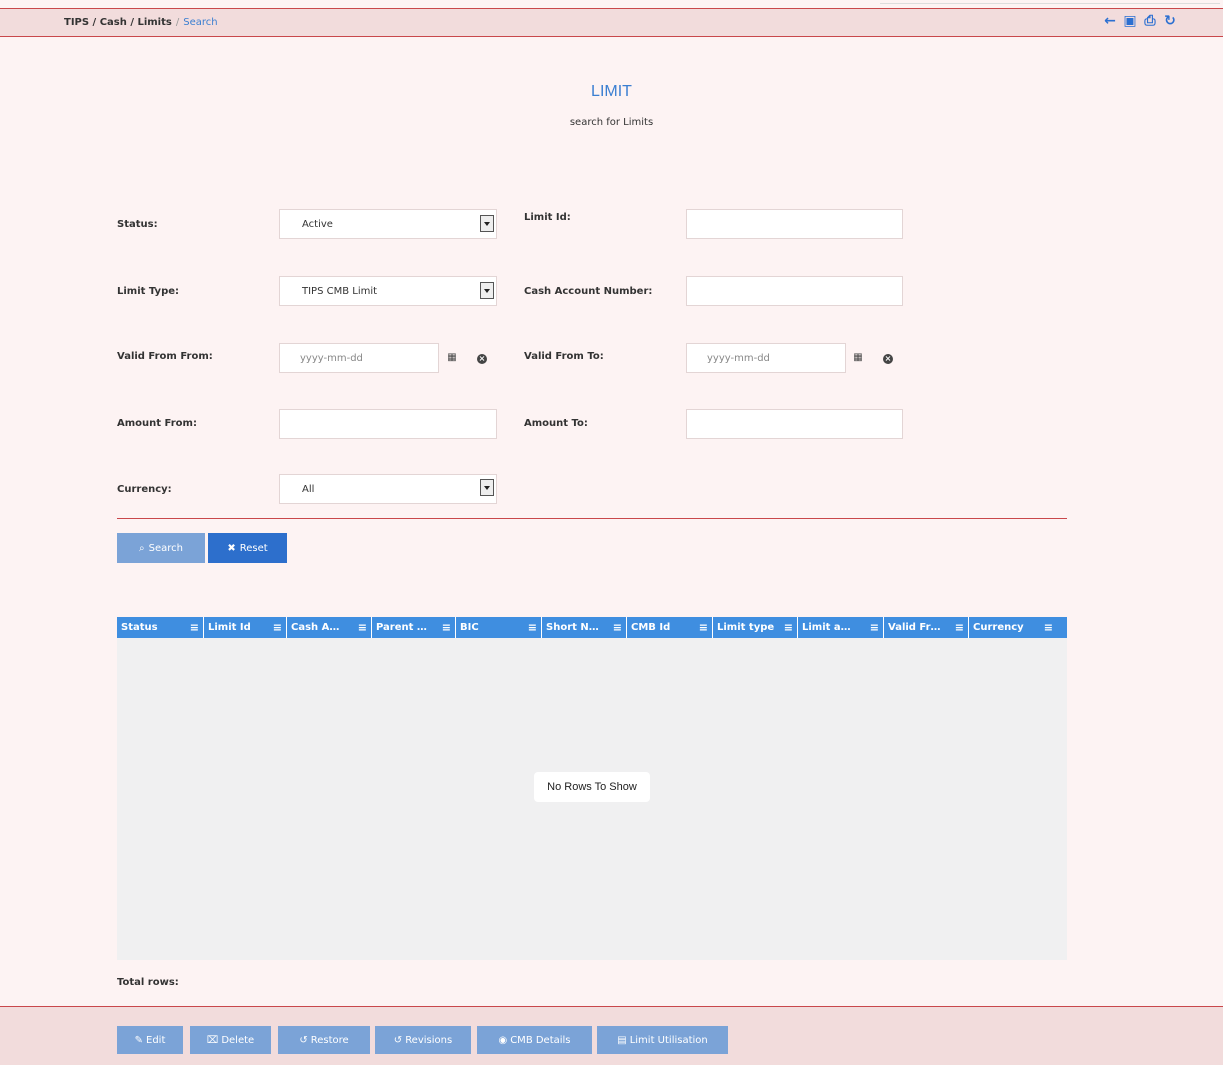 The width and height of the screenshot is (1223, 1065). I want to click on column-header-short-name: Short N… ≡, so click(584, 627).